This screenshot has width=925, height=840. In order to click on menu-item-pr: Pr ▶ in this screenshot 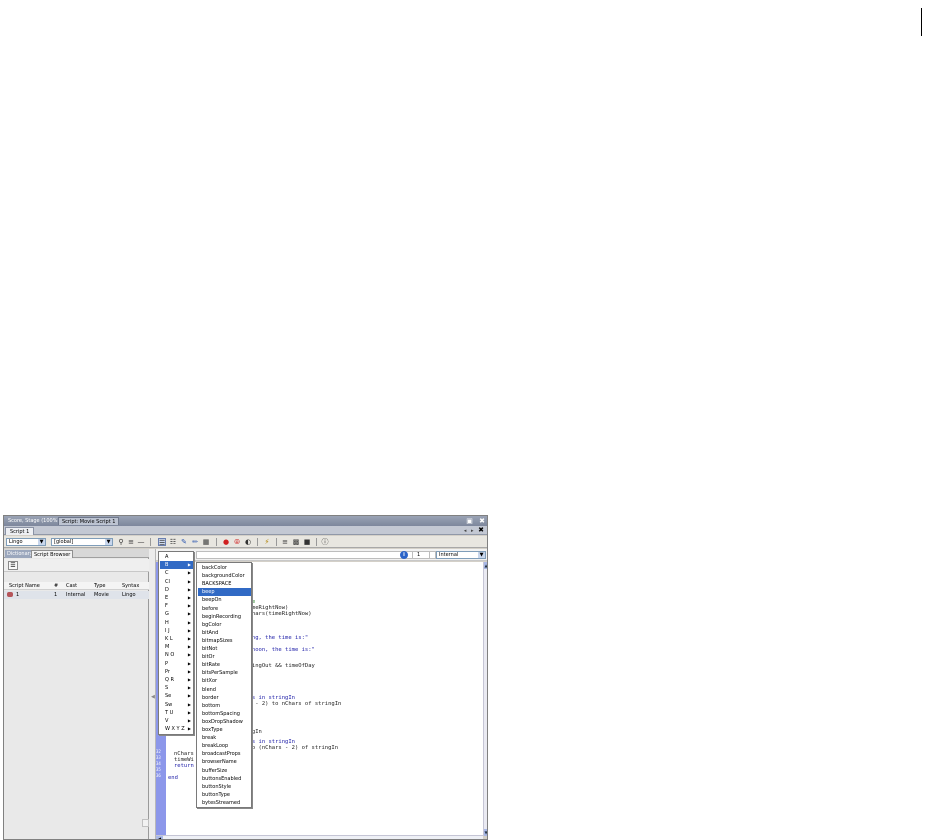, I will do `click(176, 672)`.